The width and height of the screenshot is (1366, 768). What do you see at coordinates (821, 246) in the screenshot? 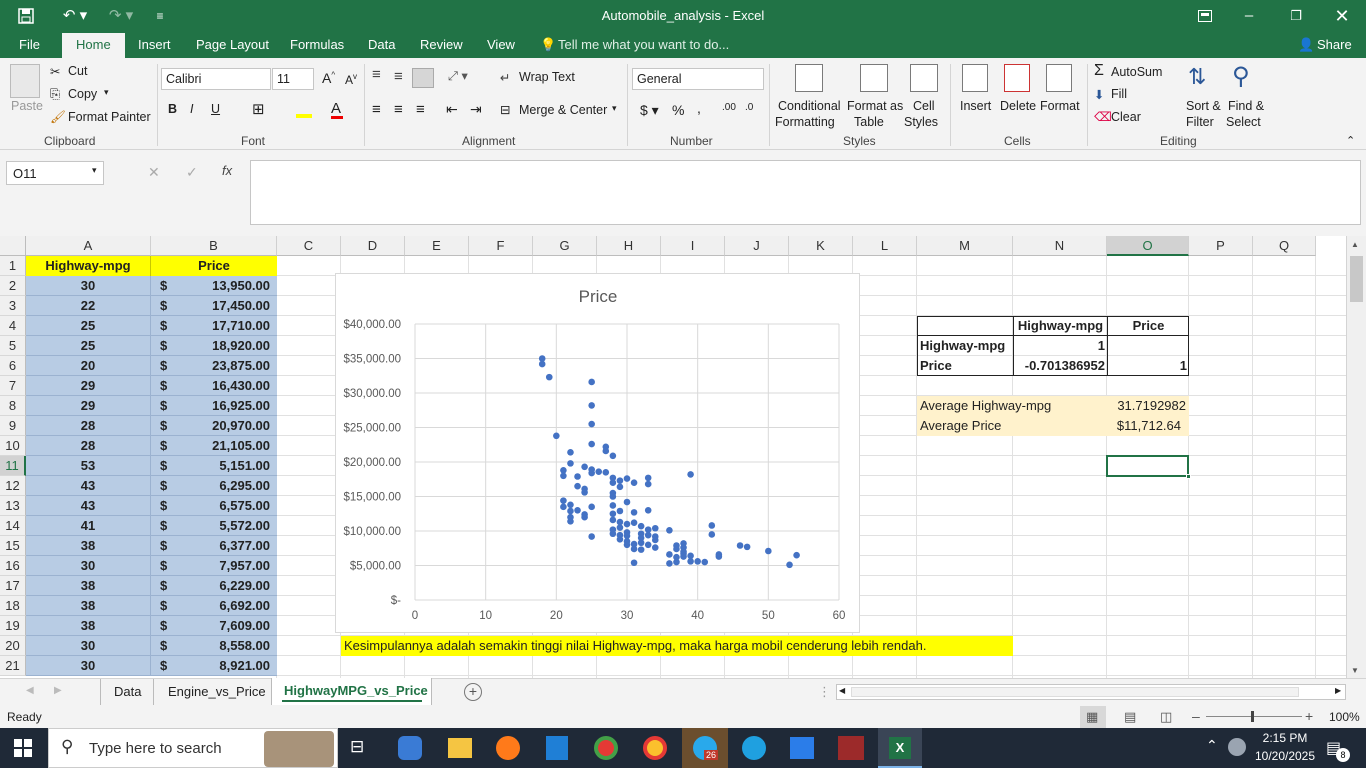
I see `column-header-k: K` at bounding box center [821, 246].